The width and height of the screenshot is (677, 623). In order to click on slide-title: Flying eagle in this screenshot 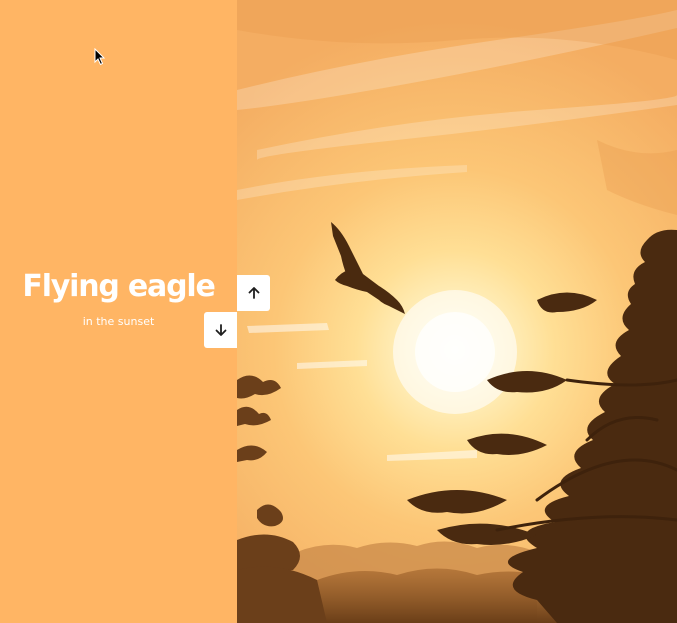, I will do `click(118, 286)`.